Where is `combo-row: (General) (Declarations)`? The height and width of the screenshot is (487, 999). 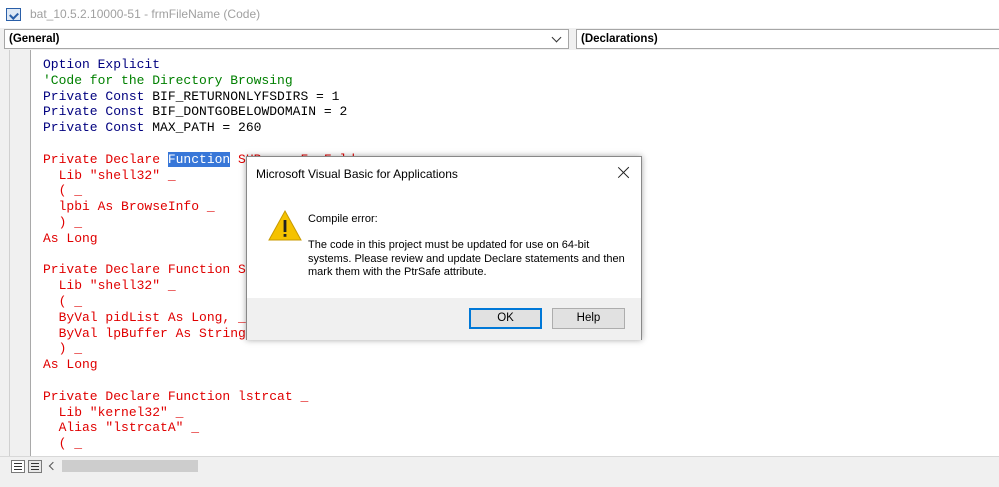 combo-row: (General) (Declarations) is located at coordinates (499, 39).